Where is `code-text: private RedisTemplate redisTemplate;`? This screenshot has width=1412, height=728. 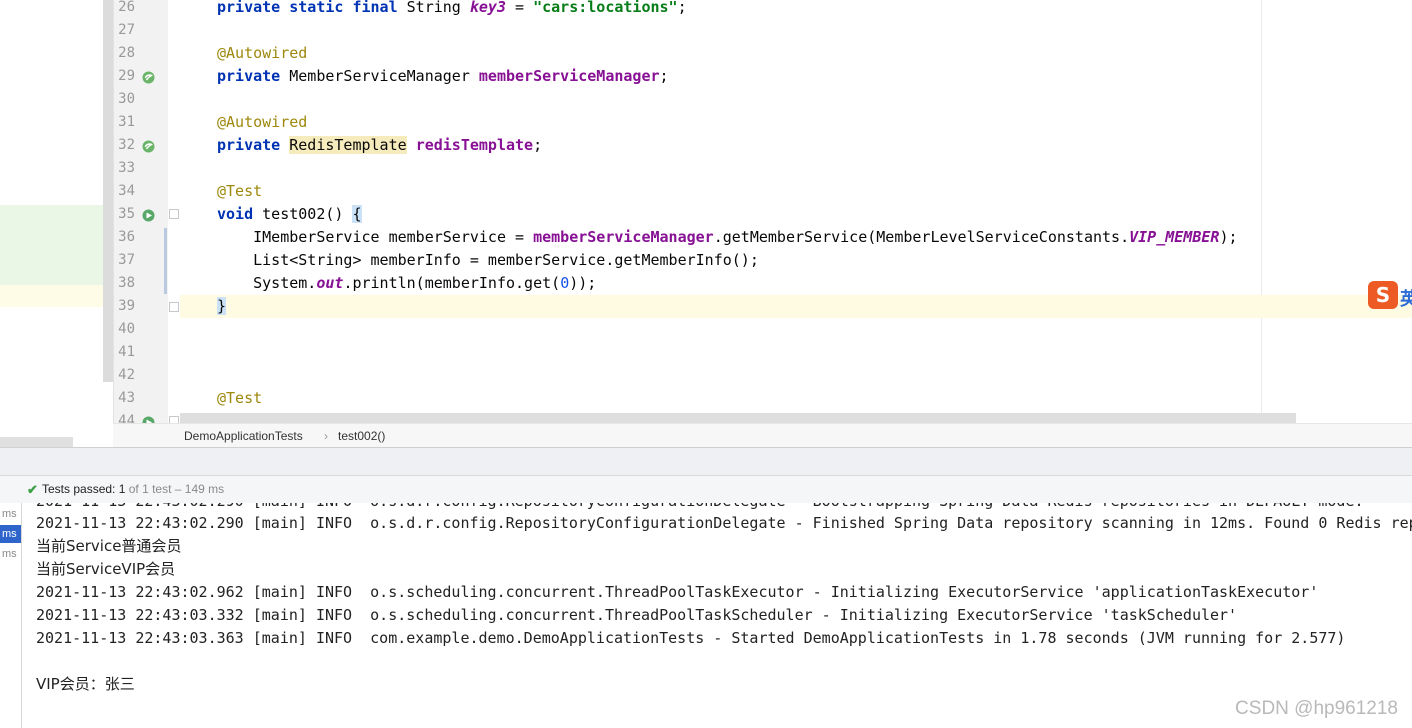
code-text: private RedisTemplate redisTemplate; is located at coordinates (379, 145).